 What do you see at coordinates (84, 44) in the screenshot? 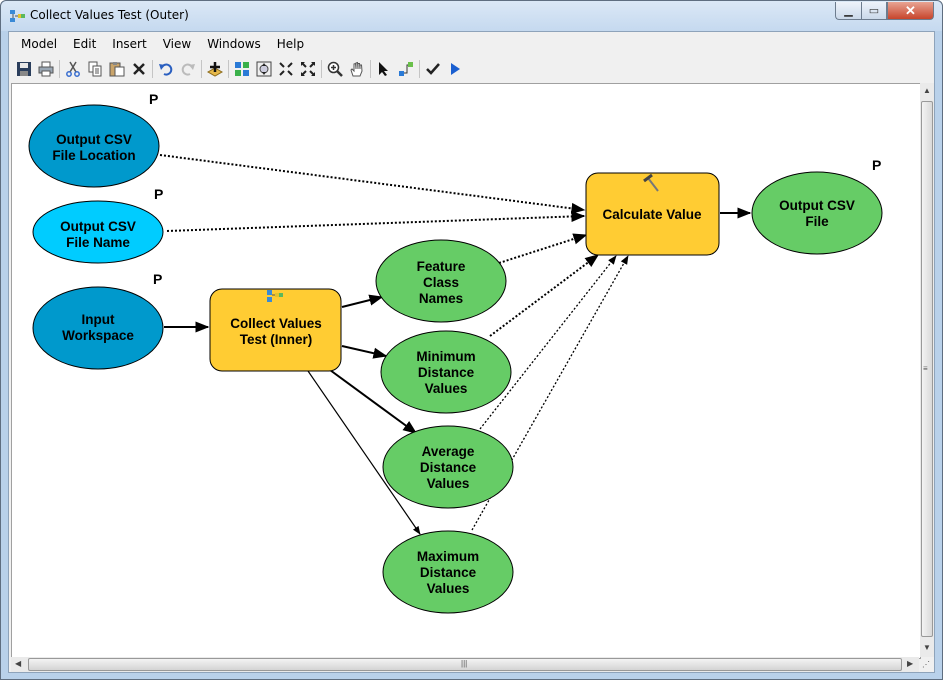
I see `menu-edit: Edit` at bounding box center [84, 44].